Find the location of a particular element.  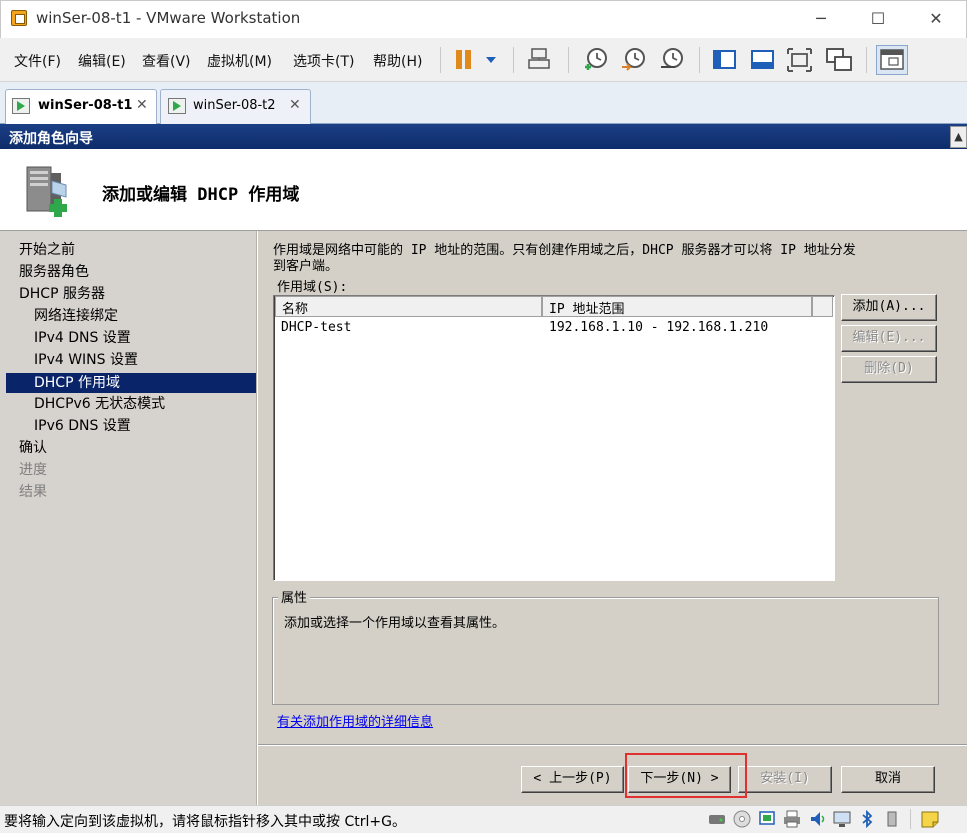

scroll-up-icon: ▲ is located at coordinates (958, 137).